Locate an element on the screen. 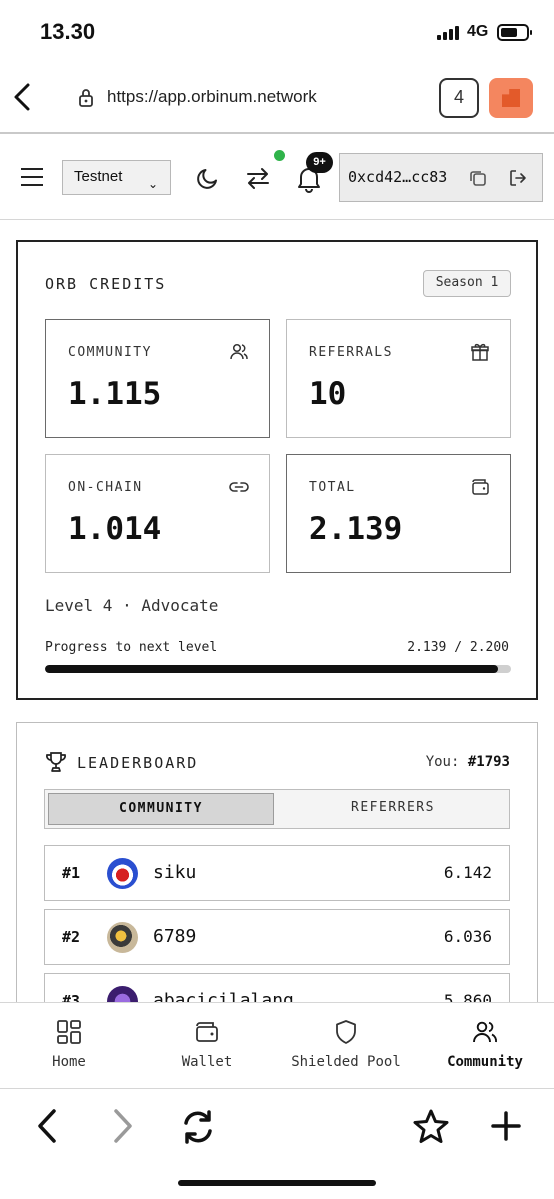 This screenshot has width=554, height=1199. orbinum-logo-icon is located at coordinates (511, 98).